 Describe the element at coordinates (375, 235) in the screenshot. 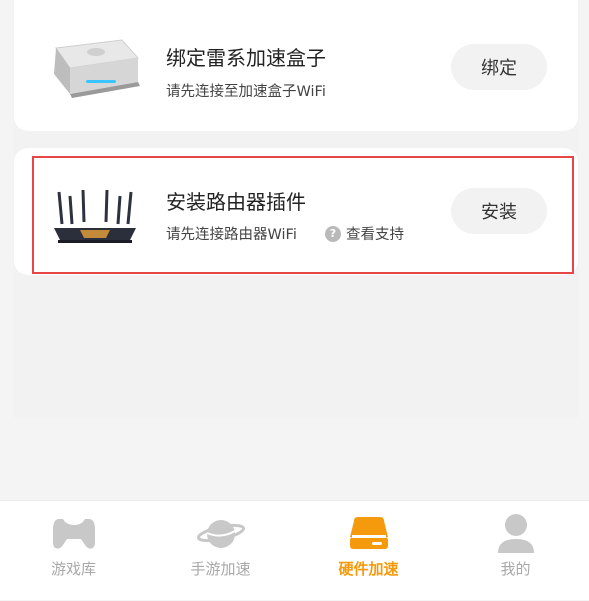

I see `view-support-label: 查看支持` at that location.